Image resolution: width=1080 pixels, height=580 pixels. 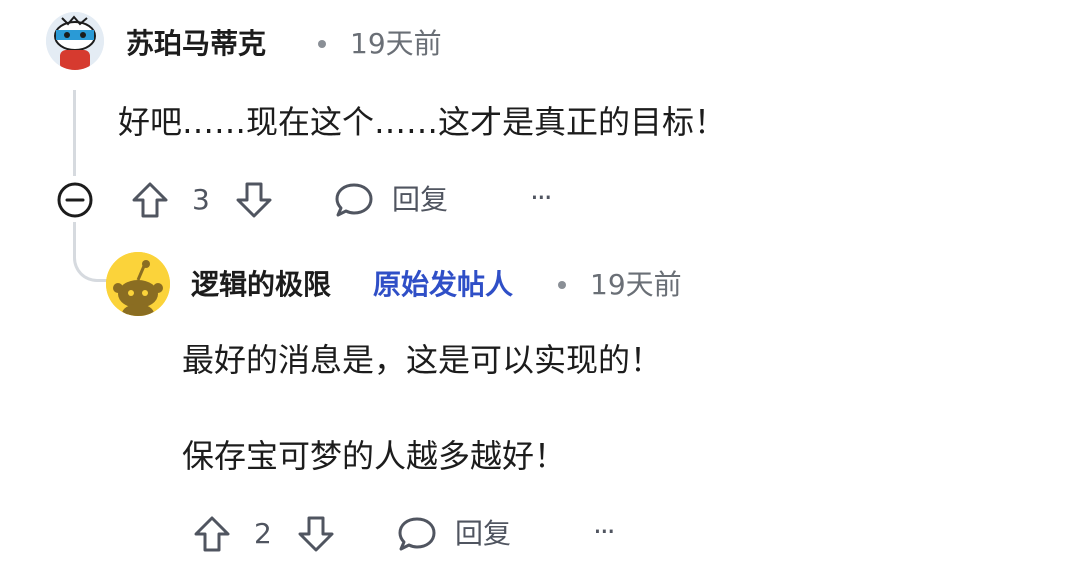 I want to click on comment-body-line: 最好的消息是，这是可以实现的！, so click(x=422, y=360).